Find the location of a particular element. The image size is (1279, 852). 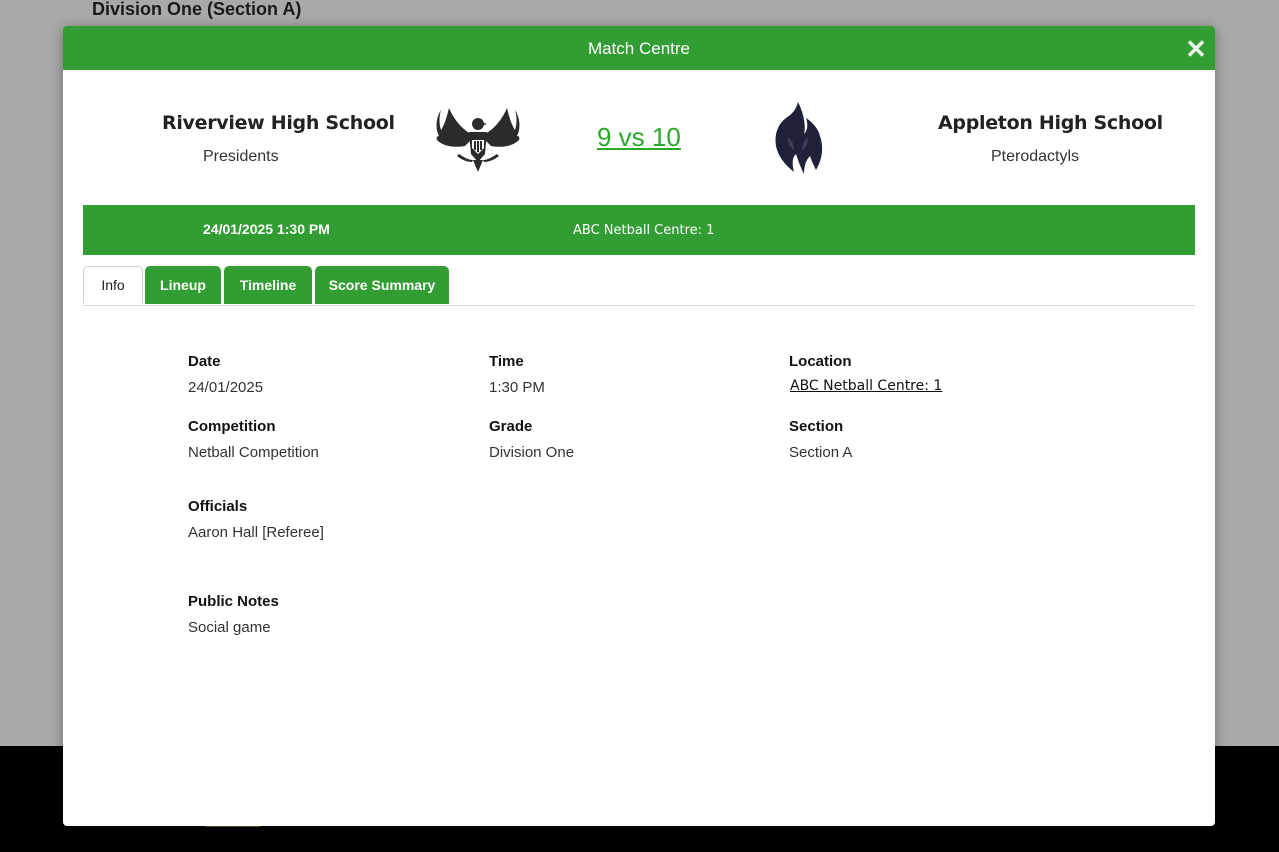

tab-timeline: Timeline is located at coordinates (268, 285).